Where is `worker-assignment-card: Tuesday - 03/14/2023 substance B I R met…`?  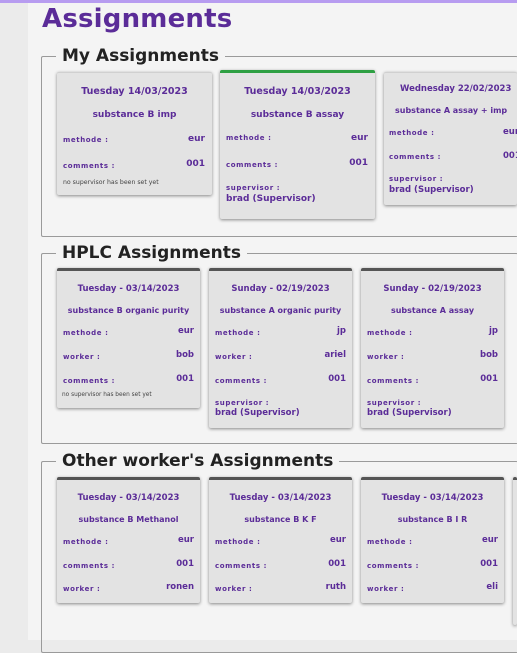
worker-assignment-card: Tuesday - 03/14/2023 substance B I R met… is located at coordinates (432, 540).